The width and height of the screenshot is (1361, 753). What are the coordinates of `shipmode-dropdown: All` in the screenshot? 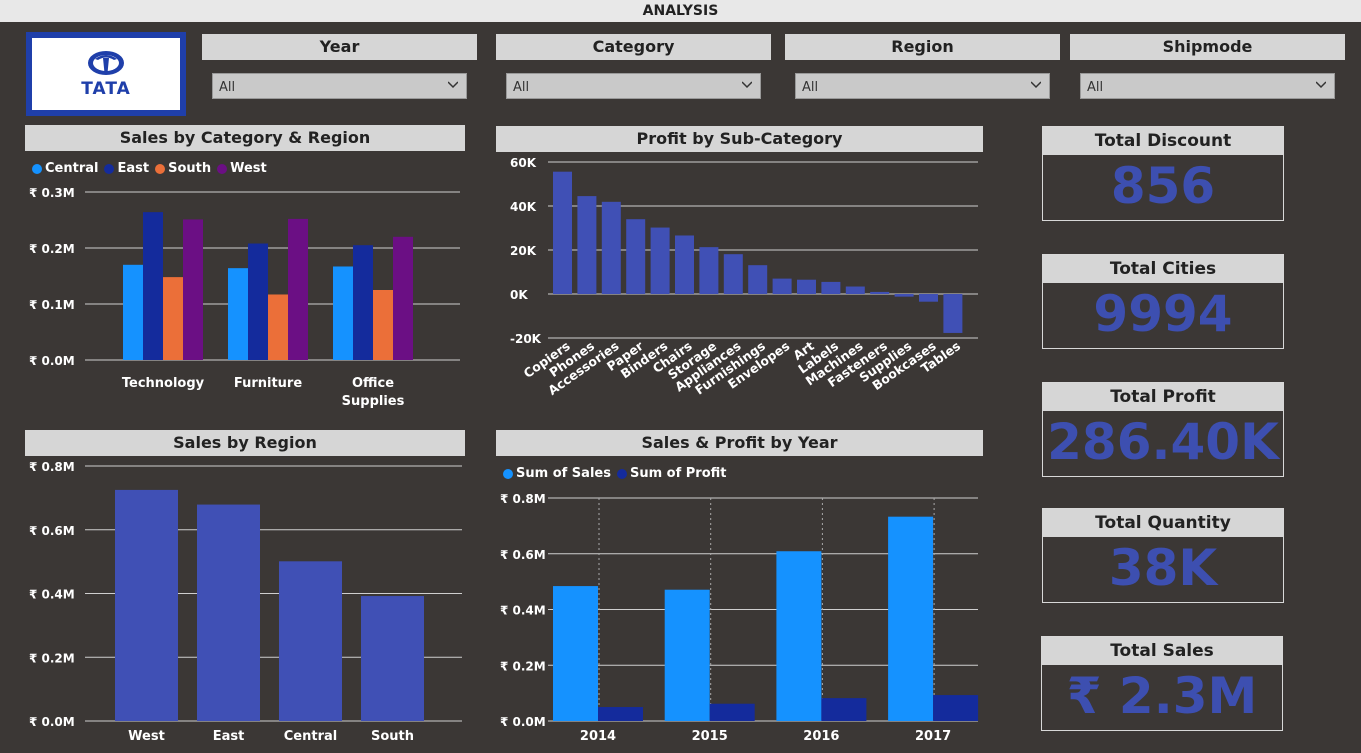 It's located at (1207, 86).